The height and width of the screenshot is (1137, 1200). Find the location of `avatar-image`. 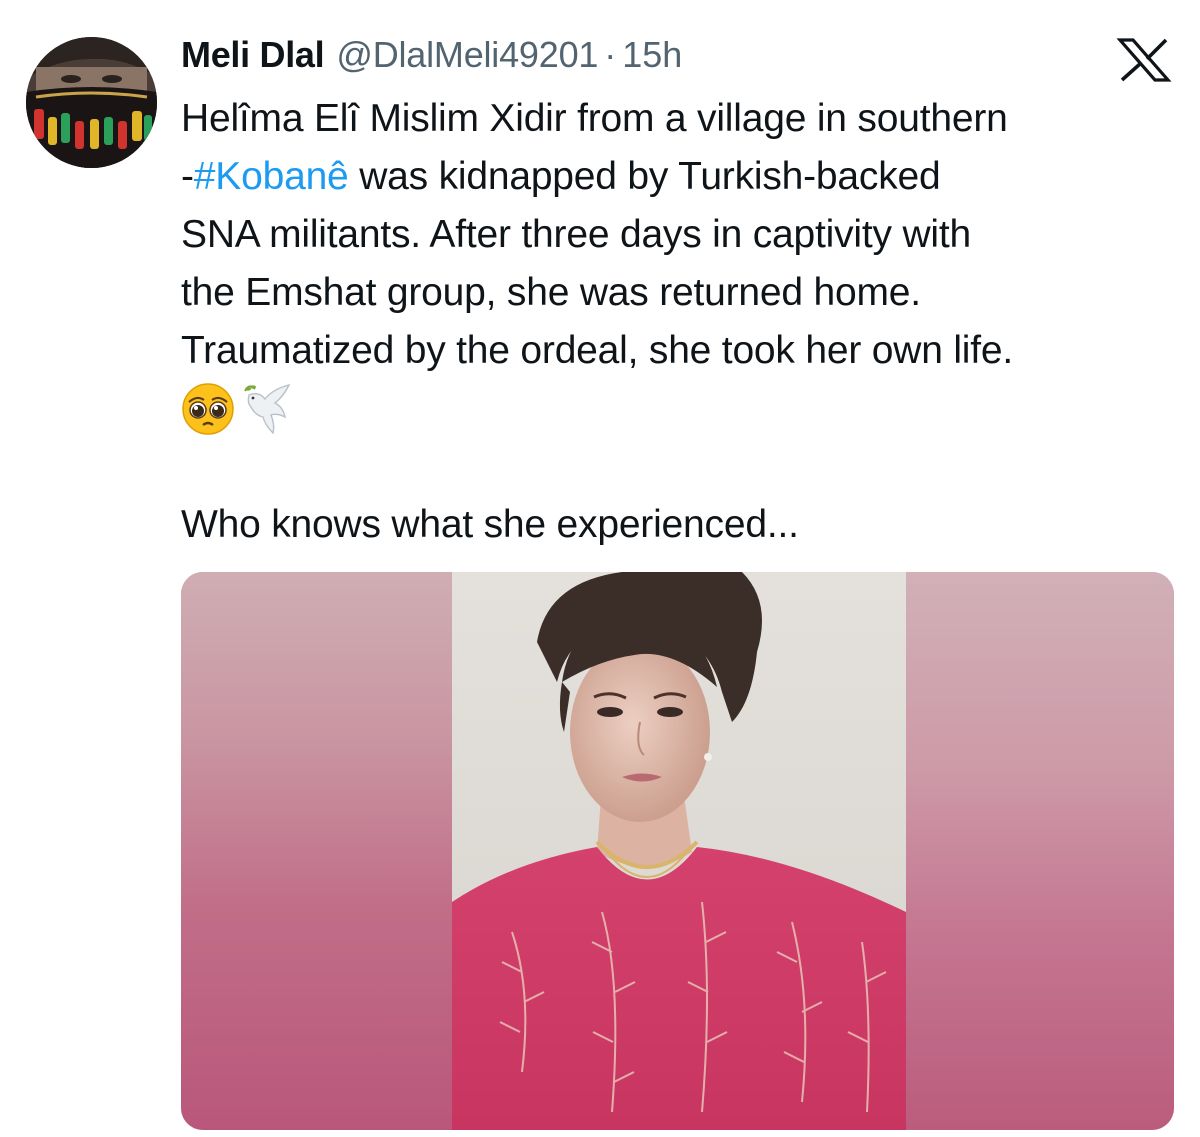

avatar-image is located at coordinates (91, 102).